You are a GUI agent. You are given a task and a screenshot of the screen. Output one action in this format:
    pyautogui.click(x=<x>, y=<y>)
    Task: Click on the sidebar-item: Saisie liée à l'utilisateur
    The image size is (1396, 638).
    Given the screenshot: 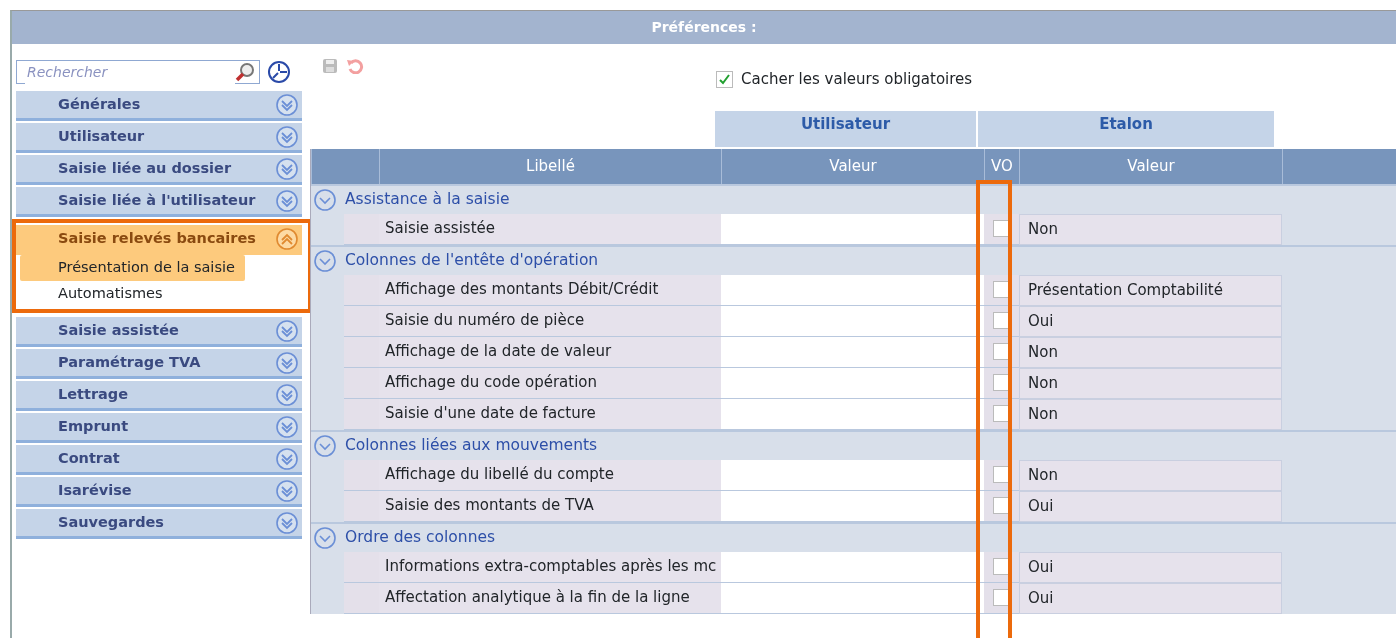 What is the action you would take?
    pyautogui.click(x=159, y=202)
    